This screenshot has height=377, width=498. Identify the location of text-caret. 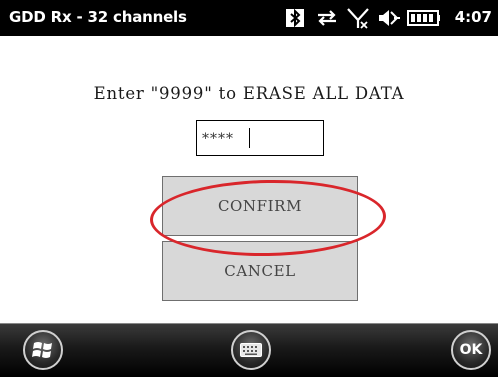
(249, 138).